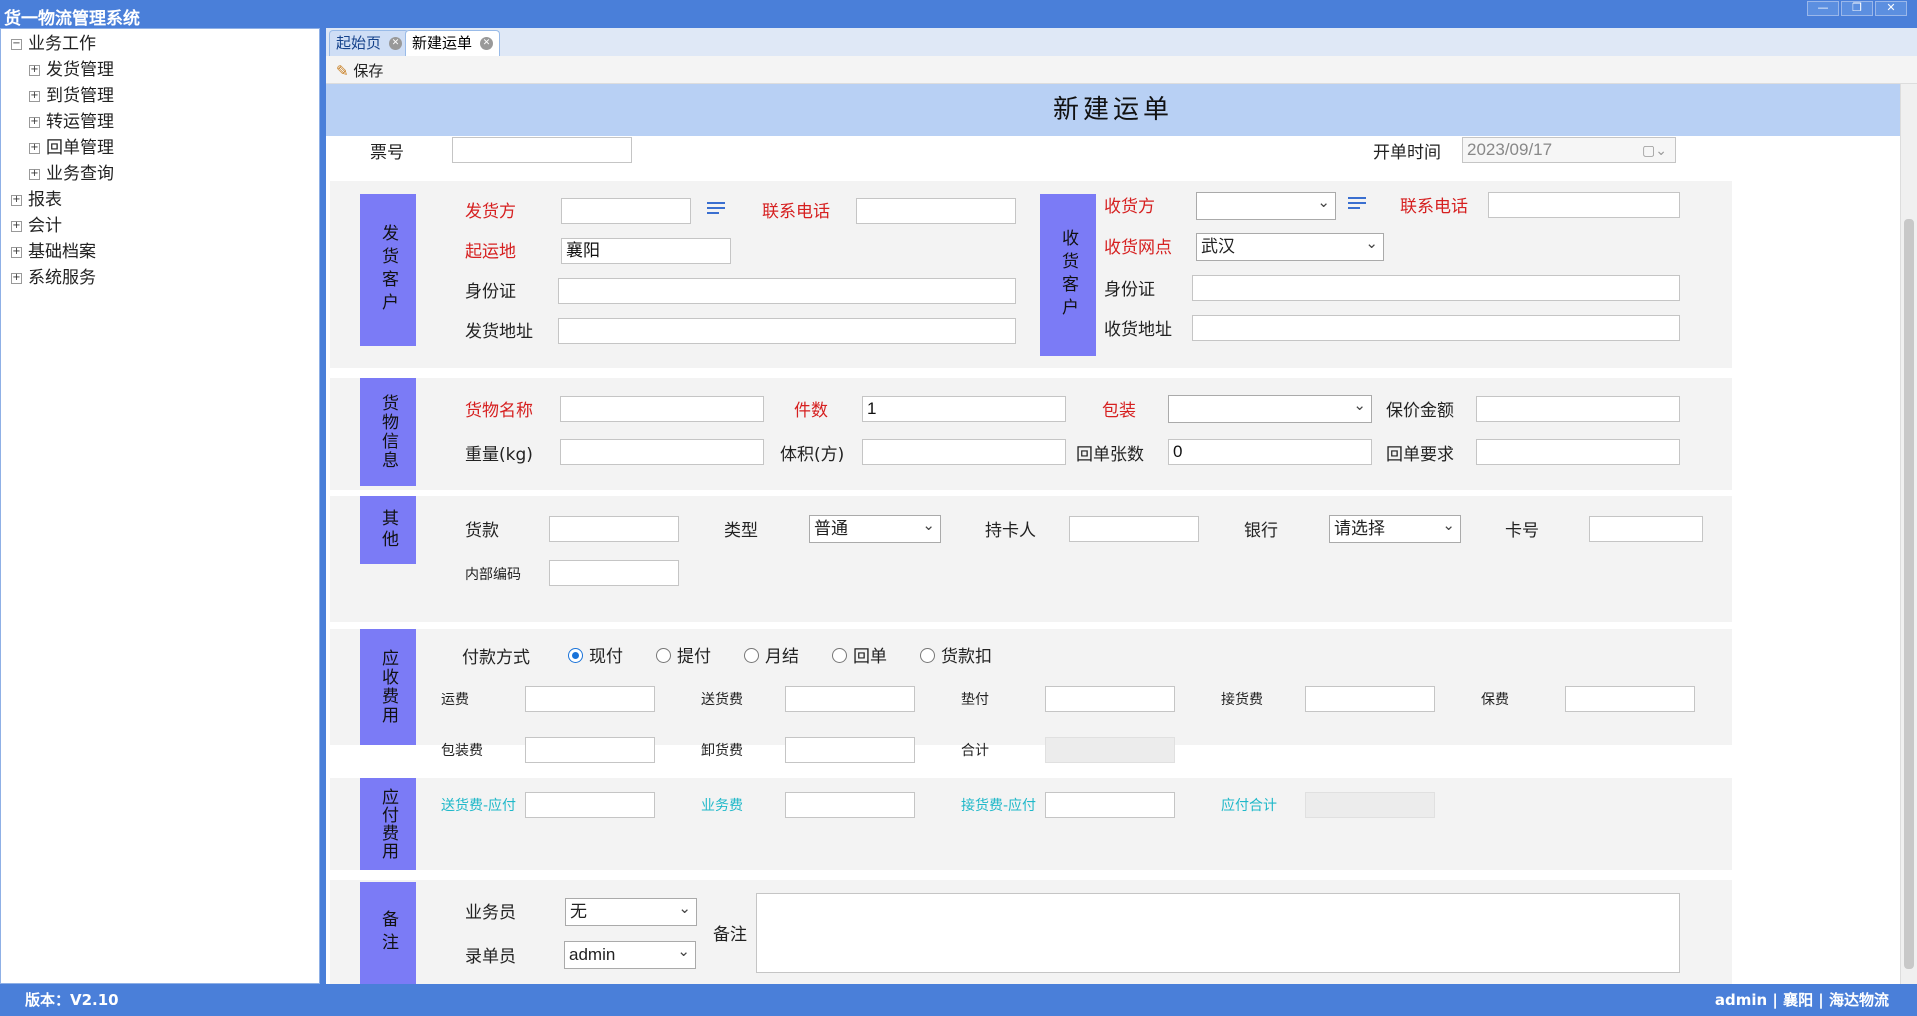 This screenshot has height=1016, width=1917. I want to click on type-select: 普通, so click(875, 528).